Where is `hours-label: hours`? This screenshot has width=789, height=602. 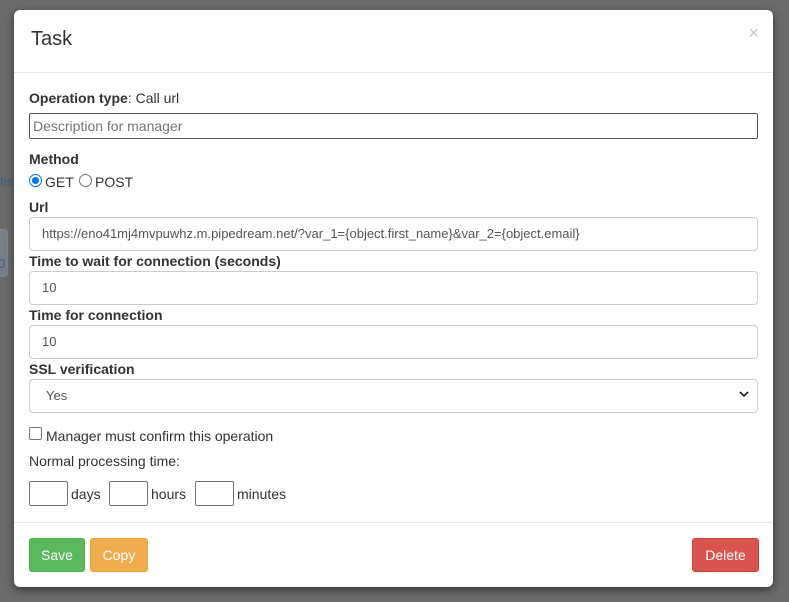 hours-label: hours is located at coordinates (169, 494).